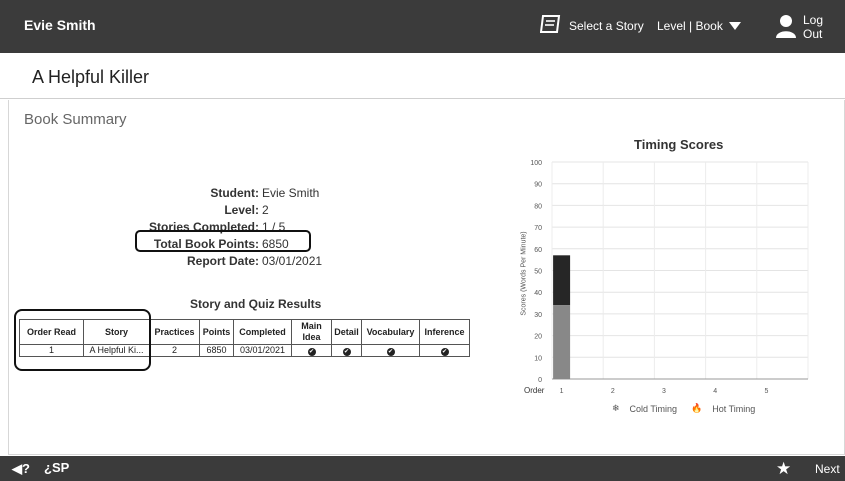 This screenshot has width=845, height=481. I want to click on logout-button: Log Out, so click(810, 27).